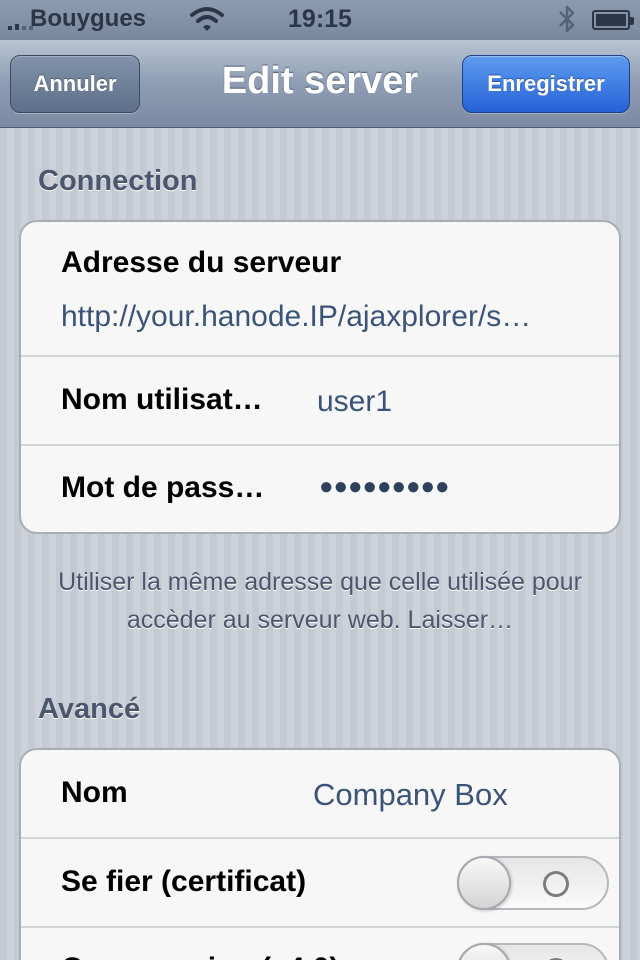 The height and width of the screenshot is (960, 640). What do you see at coordinates (94, 792) in the screenshot?
I see `name-label: Nom` at bounding box center [94, 792].